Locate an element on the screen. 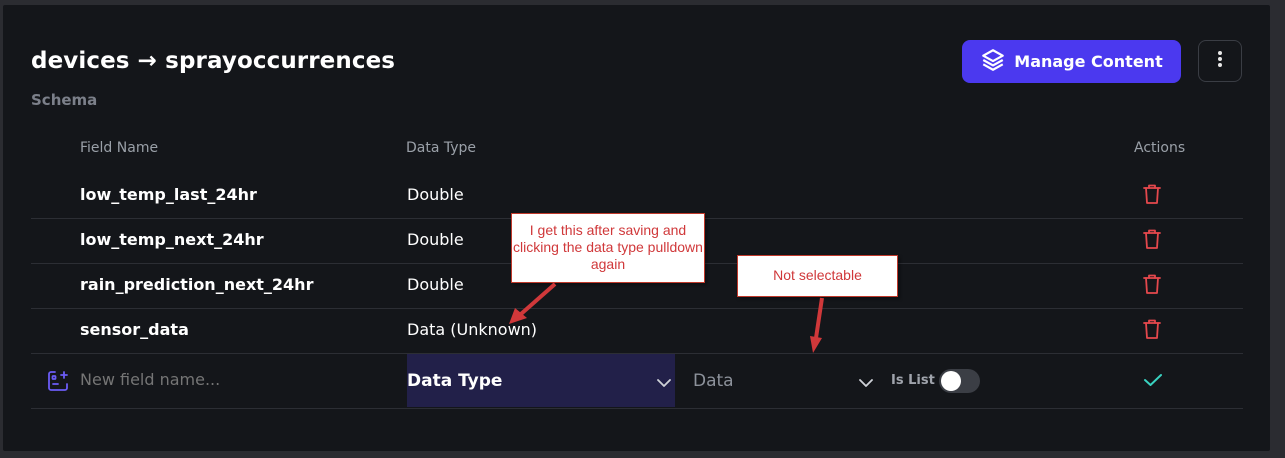 This screenshot has width=1285, height=458. column-header-field-name: Field Name is located at coordinates (119, 148).